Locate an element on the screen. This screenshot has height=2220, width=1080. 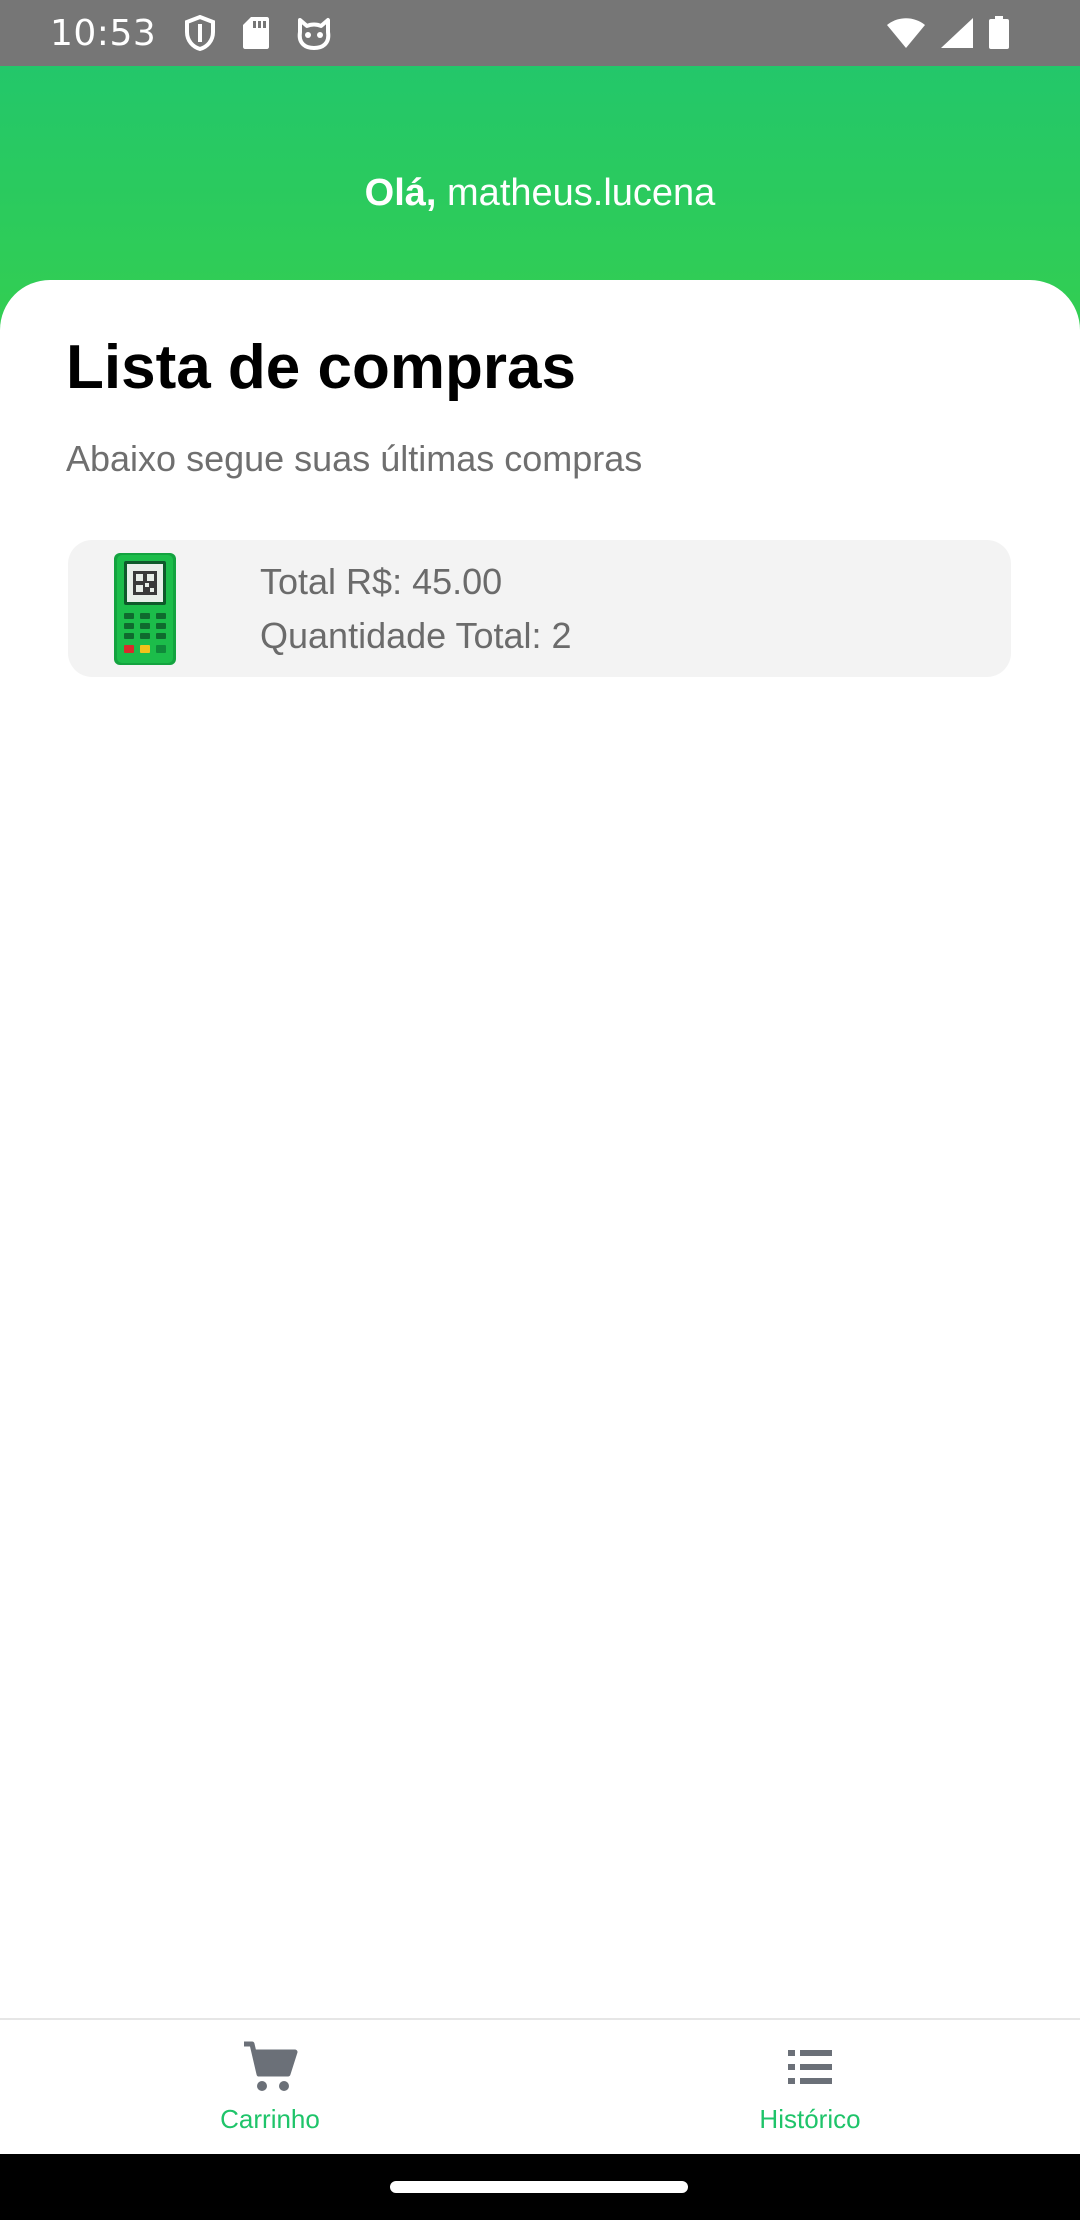
home-indicator is located at coordinates (539, 2187).